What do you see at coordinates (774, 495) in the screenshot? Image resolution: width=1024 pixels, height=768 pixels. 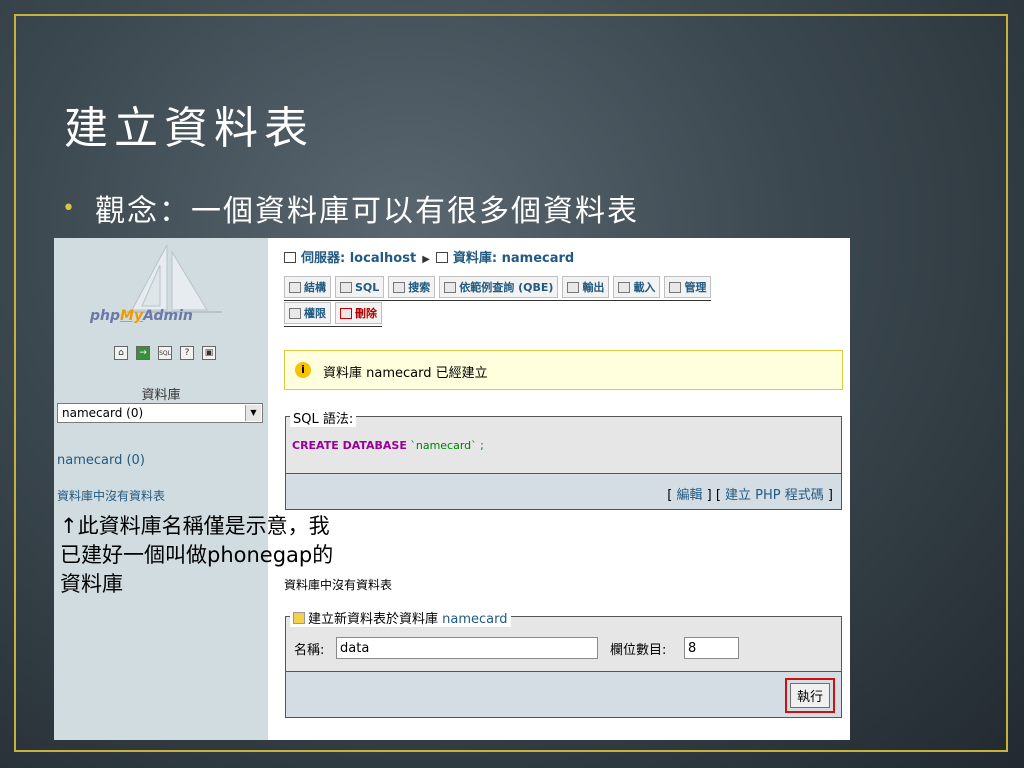 I see `create-php-code-link: 建立 PHP 程式碼` at bounding box center [774, 495].